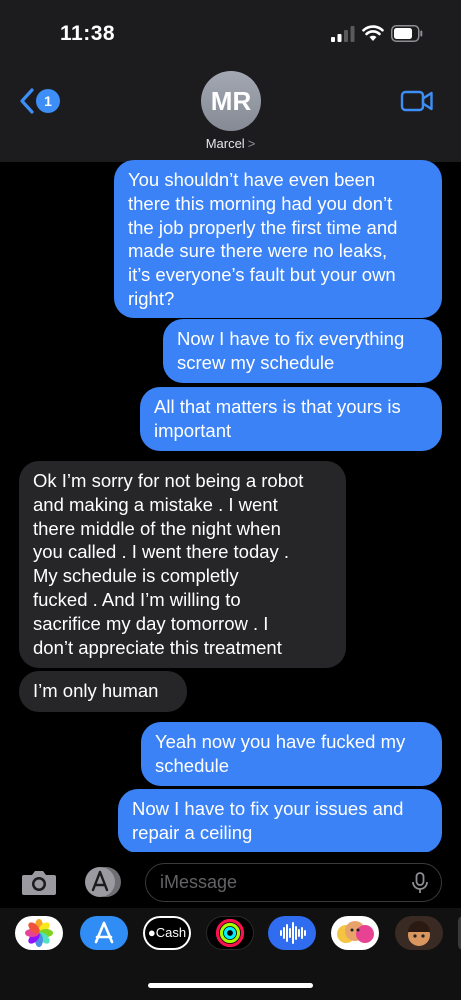 This screenshot has height=1000, width=461. Describe the element at coordinates (355, 933) in the screenshot. I see `memoji-stickers-app-icon` at that location.